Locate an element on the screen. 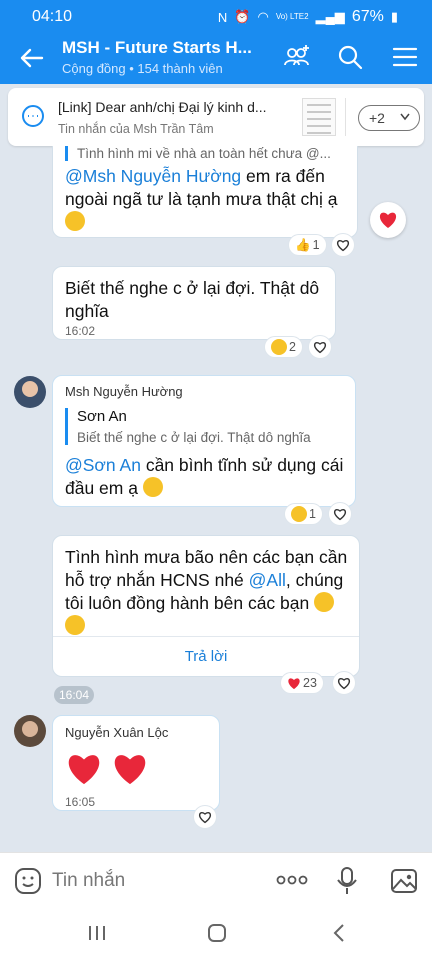 This screenshot has height=960, width=432. message-bubble: Nguyễn Xuân Lộc 16:05 is located at coordinates (136, 763).